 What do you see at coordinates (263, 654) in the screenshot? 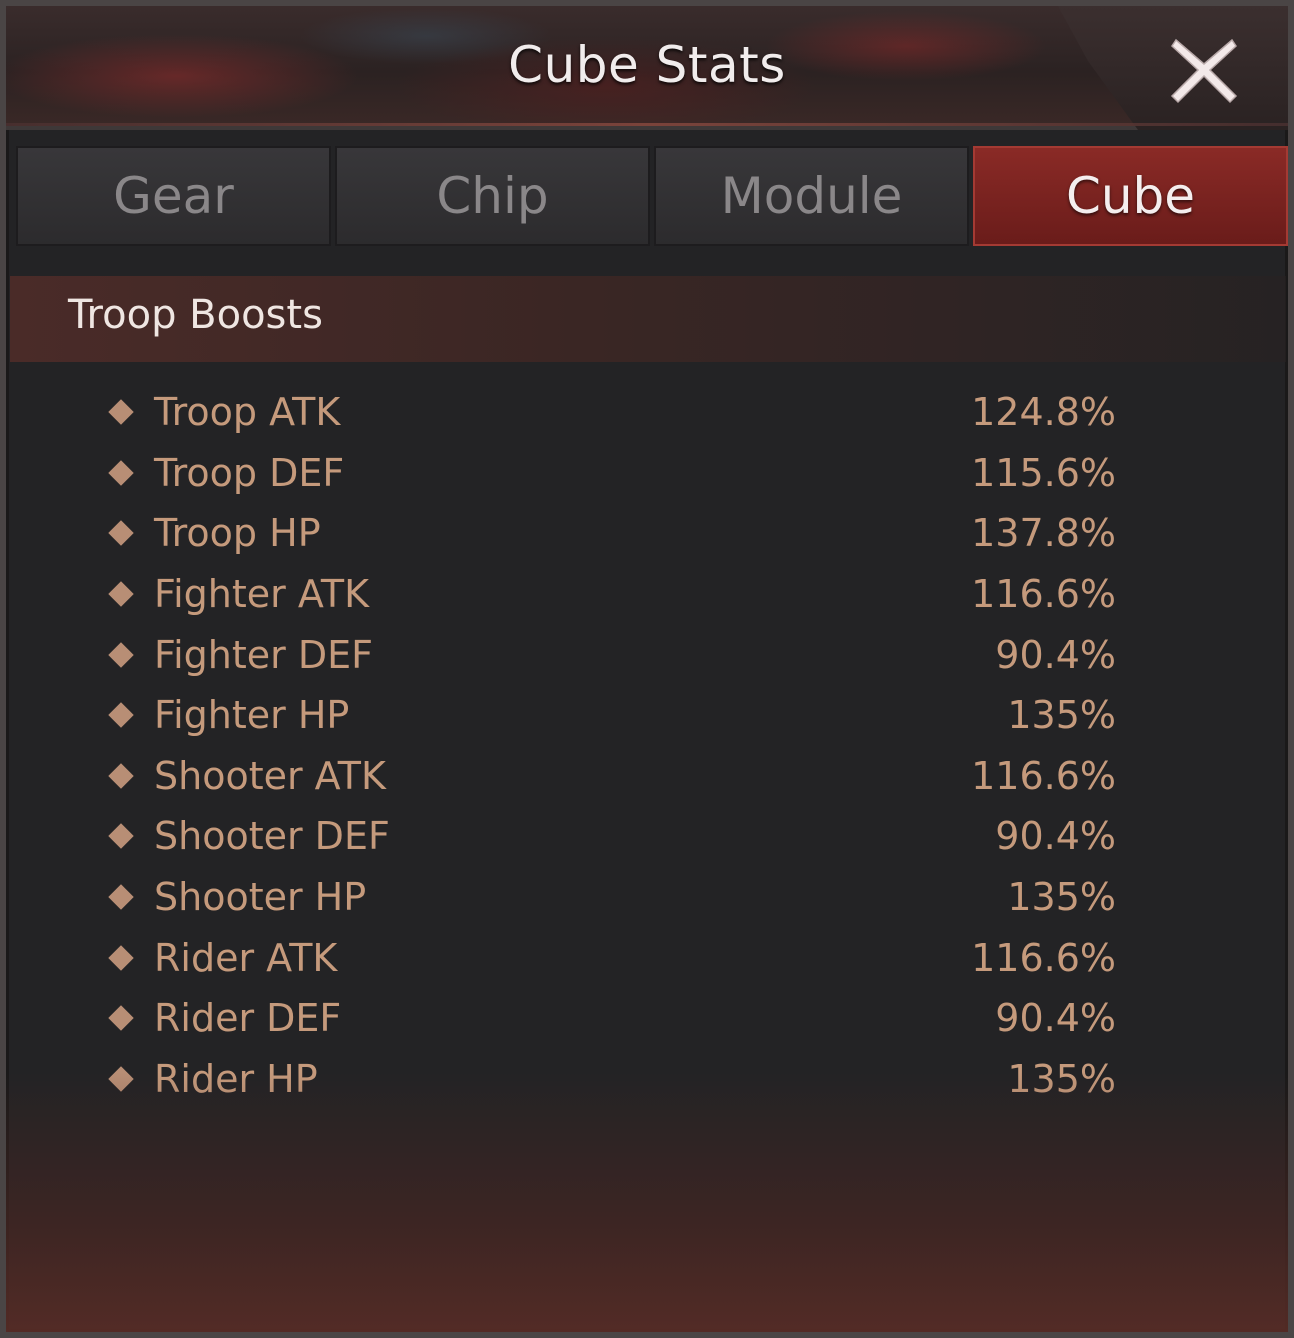
I see `stat-label: Fighter DEF` at bounding box center [263, 654].